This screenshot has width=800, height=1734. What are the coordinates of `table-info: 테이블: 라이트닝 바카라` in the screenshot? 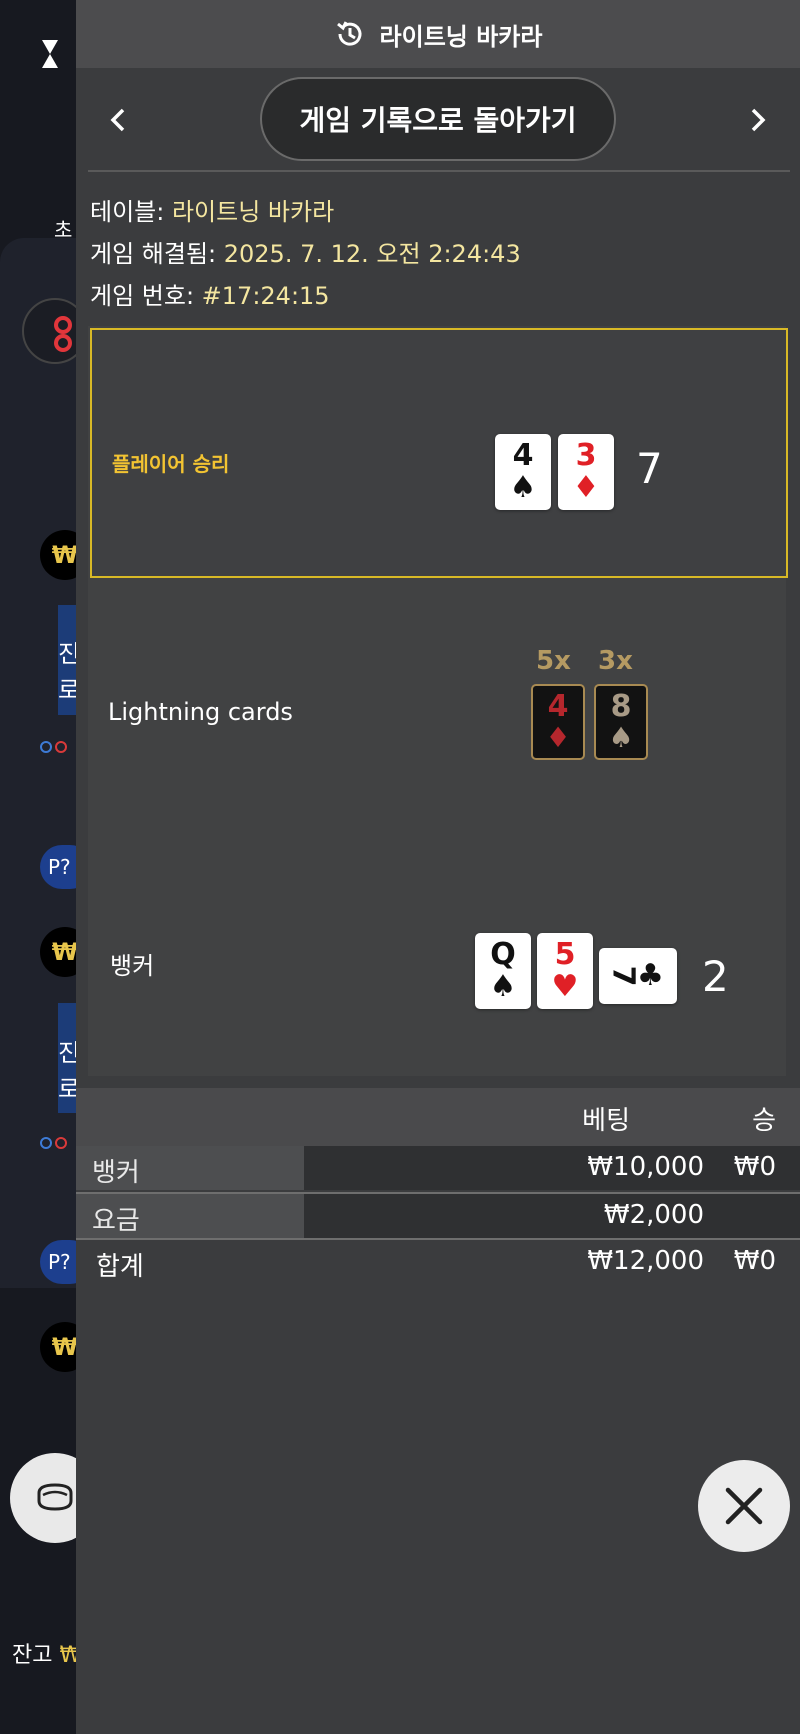 It's located at (212, 209).